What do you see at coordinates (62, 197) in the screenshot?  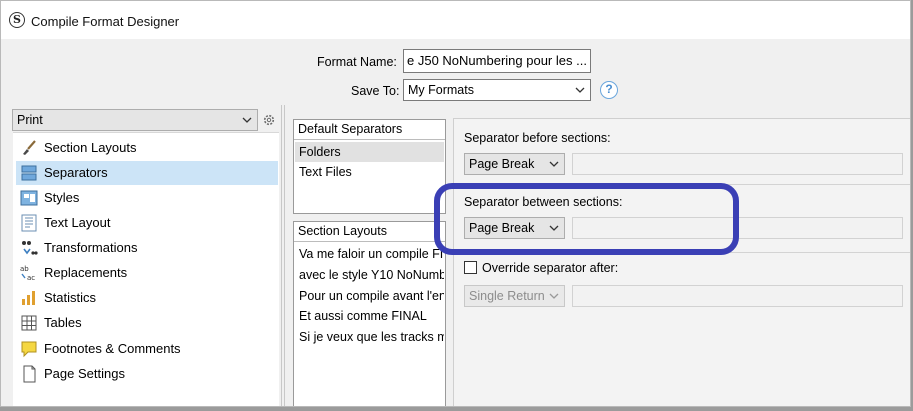 I see `sidebar-item-label: Styles` at bounding box center [62, 197].